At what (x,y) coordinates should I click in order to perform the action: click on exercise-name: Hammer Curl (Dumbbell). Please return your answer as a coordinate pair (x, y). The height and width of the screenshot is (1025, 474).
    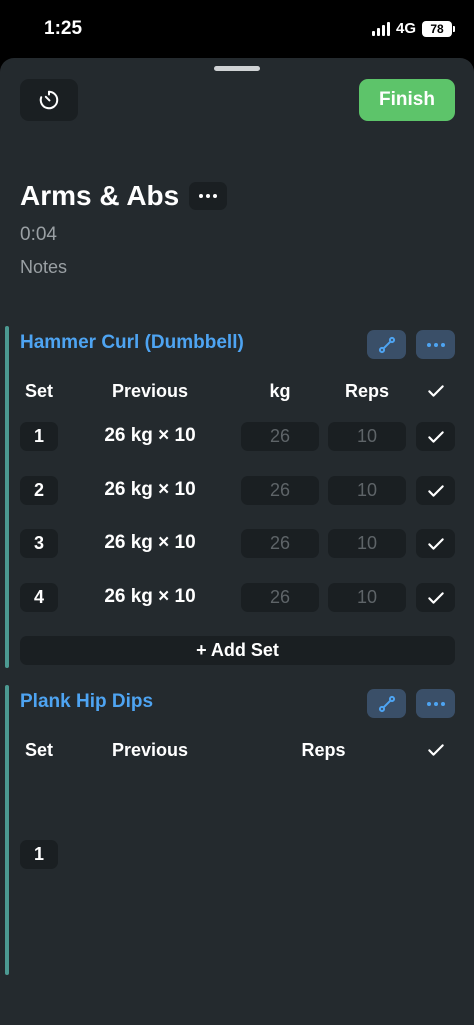
    Looking at the image, I should click on (132, 343).